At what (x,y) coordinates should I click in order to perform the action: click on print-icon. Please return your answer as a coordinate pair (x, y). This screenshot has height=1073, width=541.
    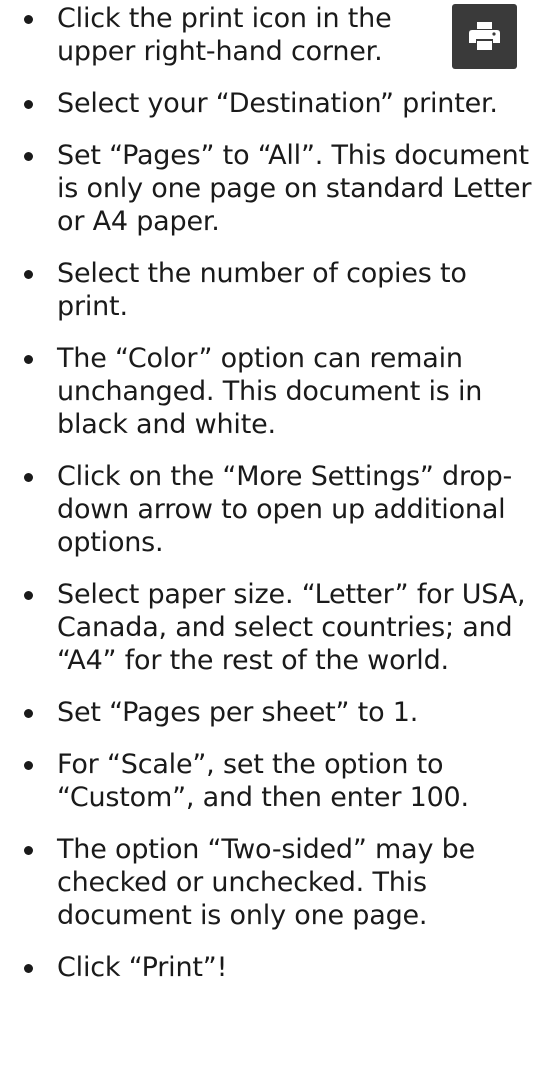
    Looking at the image, I should click on (484, 36).